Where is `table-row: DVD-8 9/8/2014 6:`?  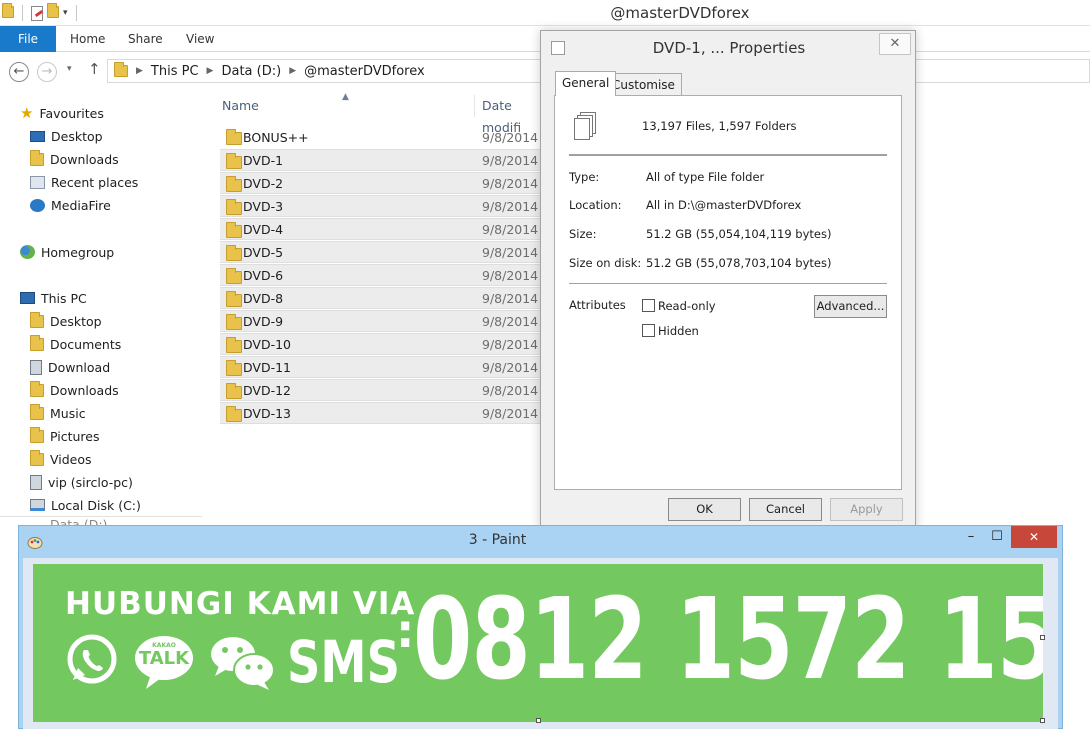
table-row: DVD-8 9/8/2014 6: is located at coordinates (387, 298).